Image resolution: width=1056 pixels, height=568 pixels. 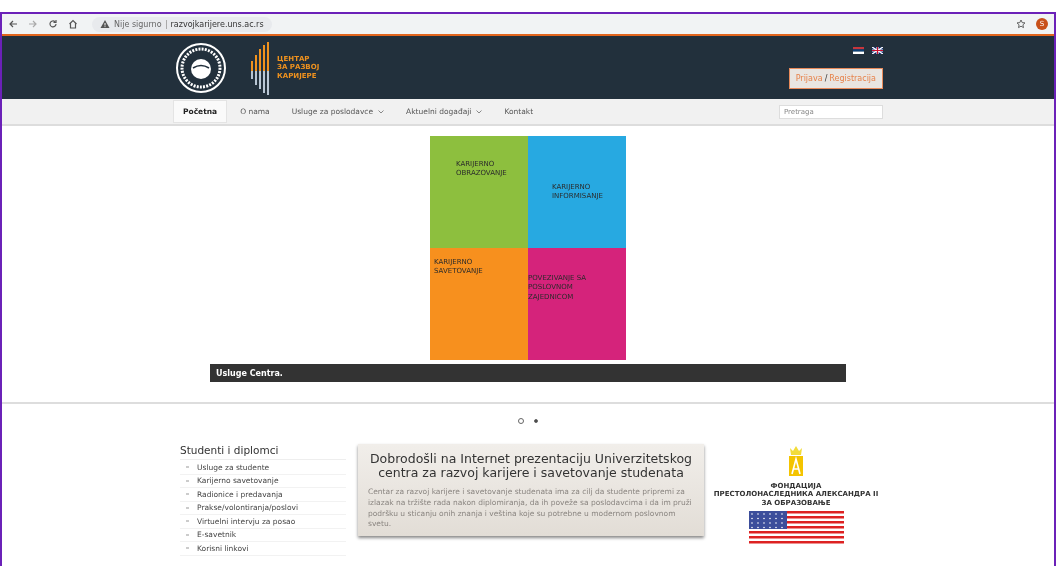 What do you see at coordinates (263, 452) in the screenshot?
I see `sidebar-title: Studenti i diplomci` at bounding box center [263, 452].